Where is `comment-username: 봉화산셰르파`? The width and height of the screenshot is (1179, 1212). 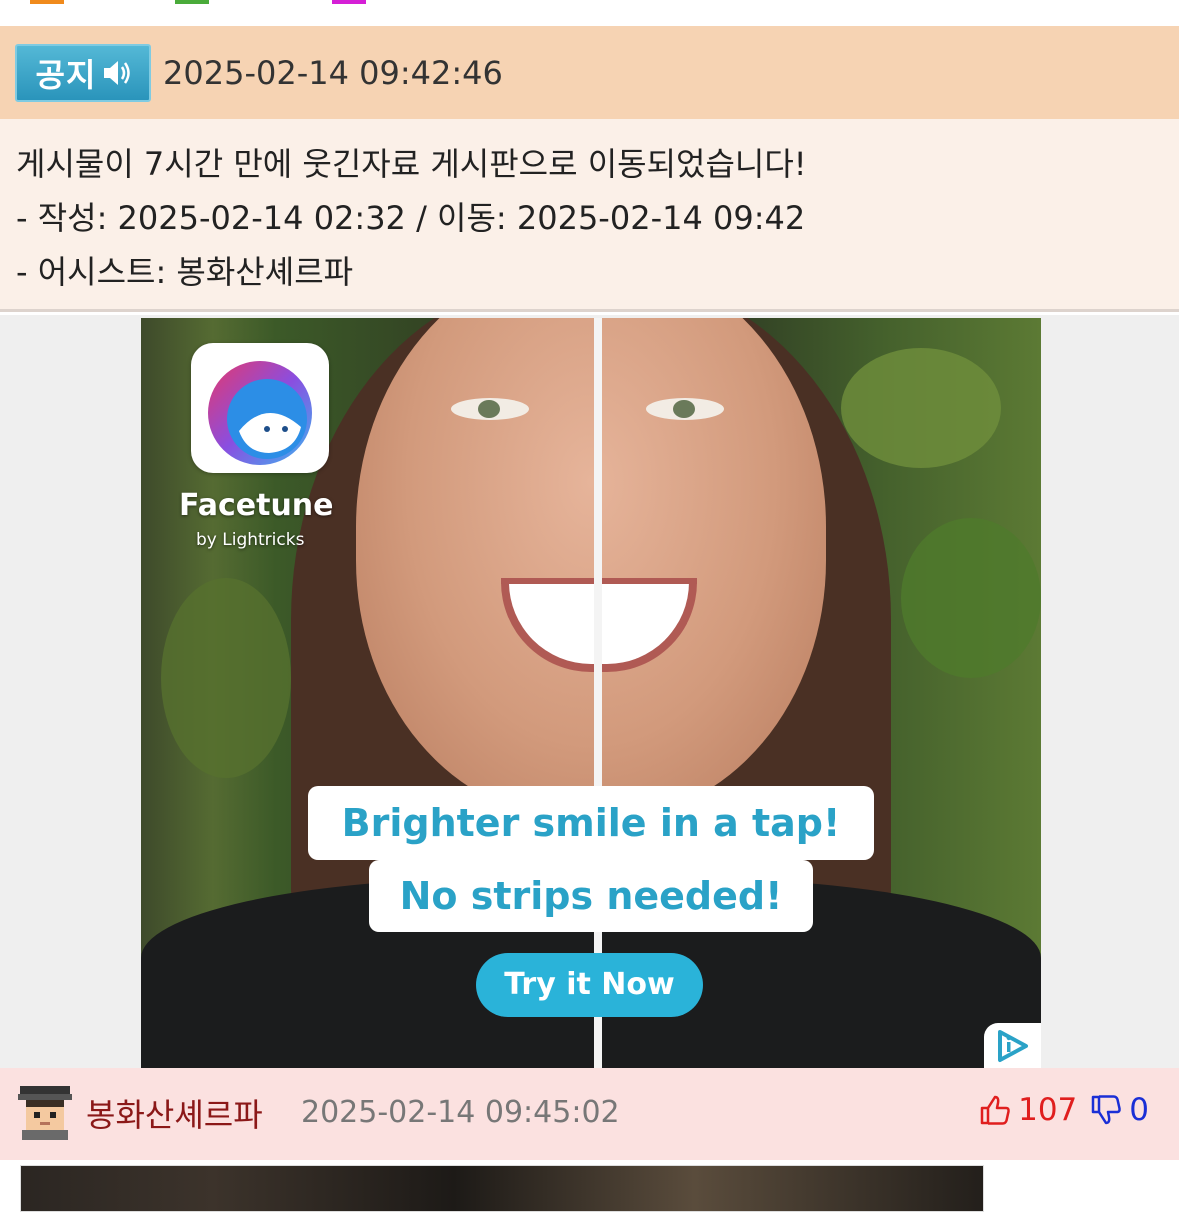
comment-username: 봉화산셰르파 is located at coordinates (174, 1113).